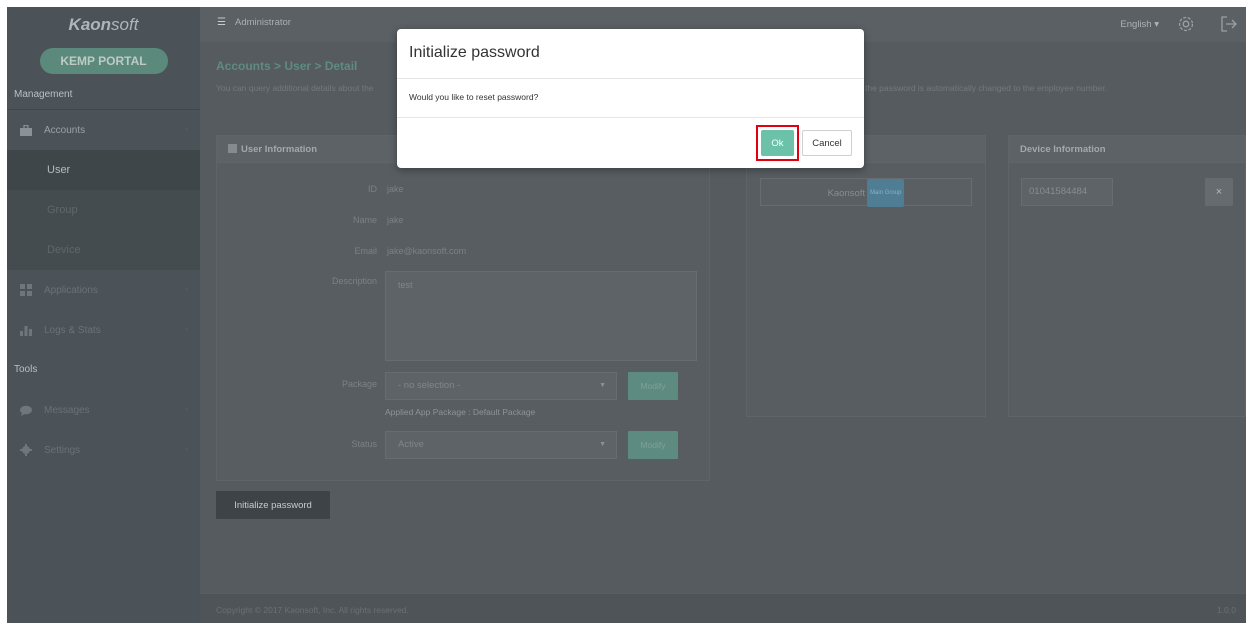  I want to click on sidebar-item-label: Settings, so click(62, 450).